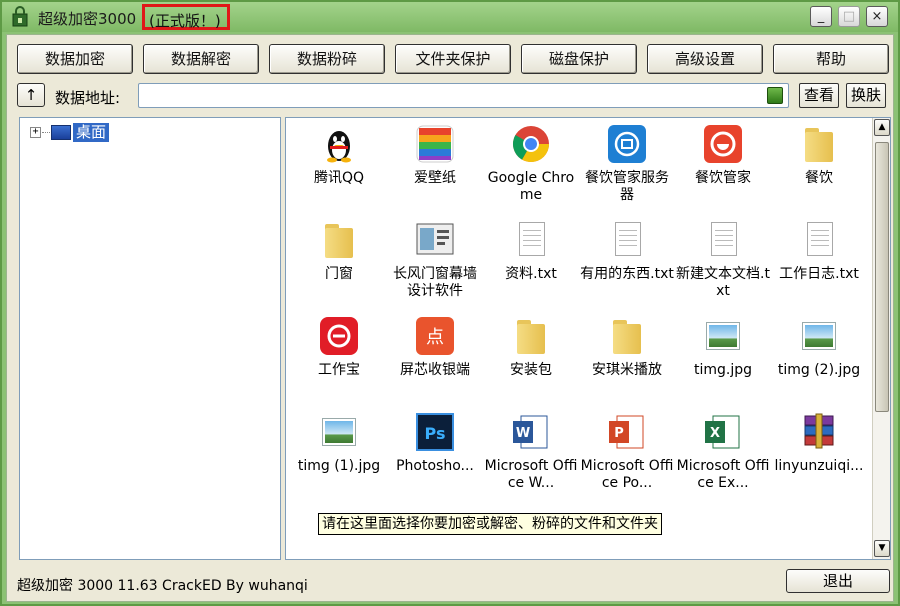 The image size is (900, 606). Describe the element at coordinates (627, 144) in the screenshot. I see `catering-server-icon` at that location.